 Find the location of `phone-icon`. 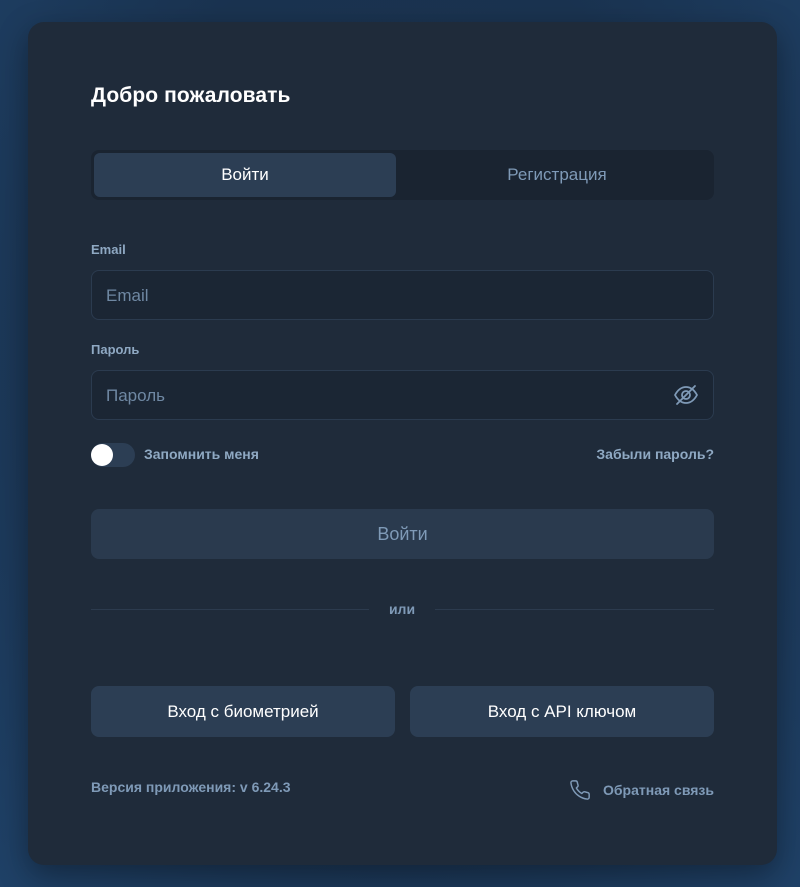

phone-icon is located at coordinates (580, 790).